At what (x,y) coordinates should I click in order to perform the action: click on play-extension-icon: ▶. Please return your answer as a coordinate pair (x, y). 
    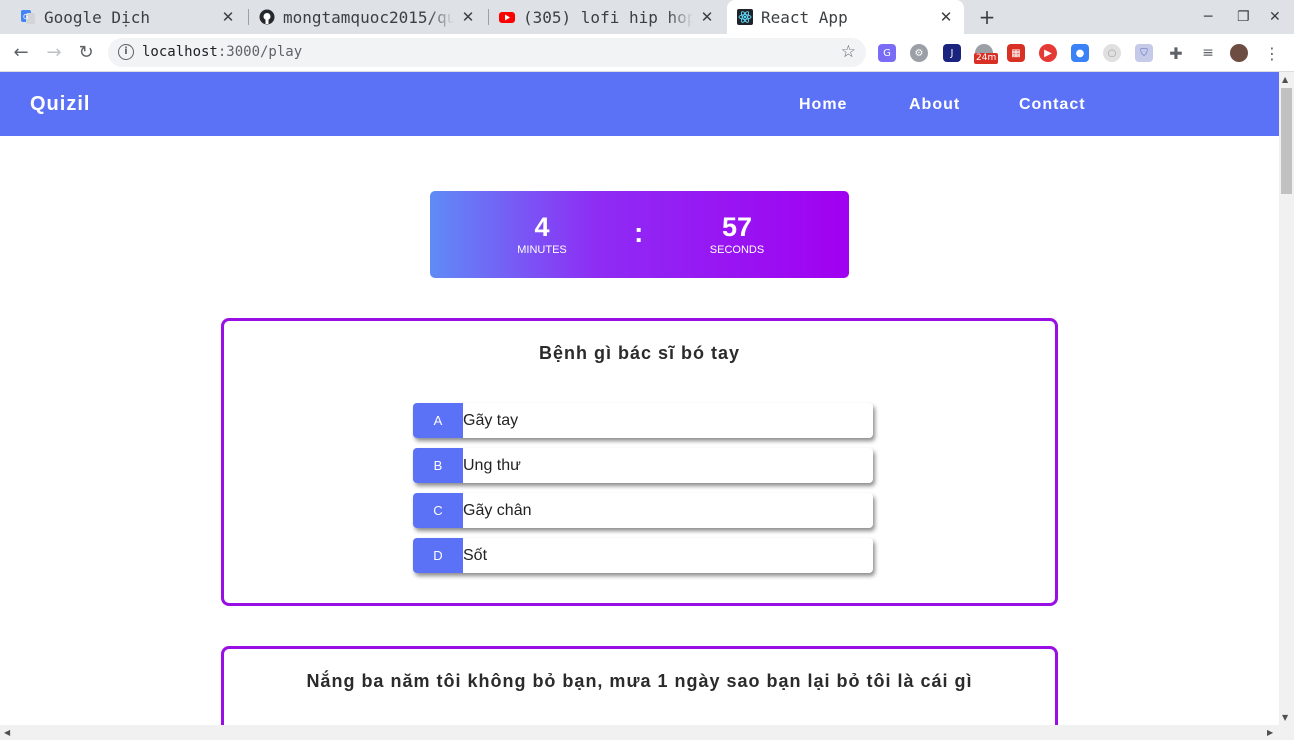
    Looking at the image, I should click on (1048, 53).